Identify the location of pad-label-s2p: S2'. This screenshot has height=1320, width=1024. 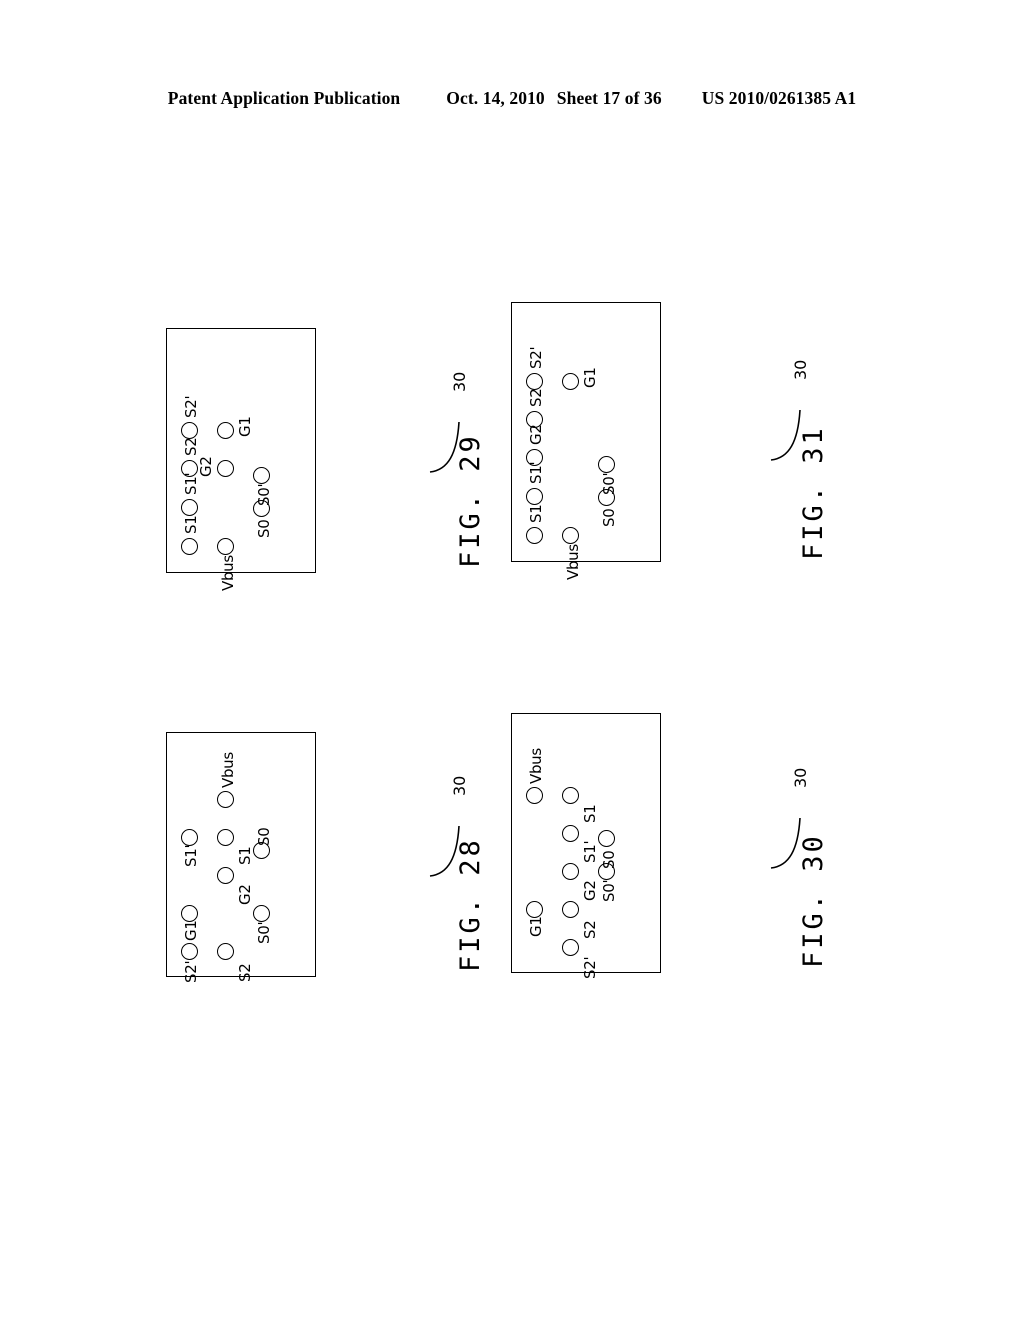
(590, 967).